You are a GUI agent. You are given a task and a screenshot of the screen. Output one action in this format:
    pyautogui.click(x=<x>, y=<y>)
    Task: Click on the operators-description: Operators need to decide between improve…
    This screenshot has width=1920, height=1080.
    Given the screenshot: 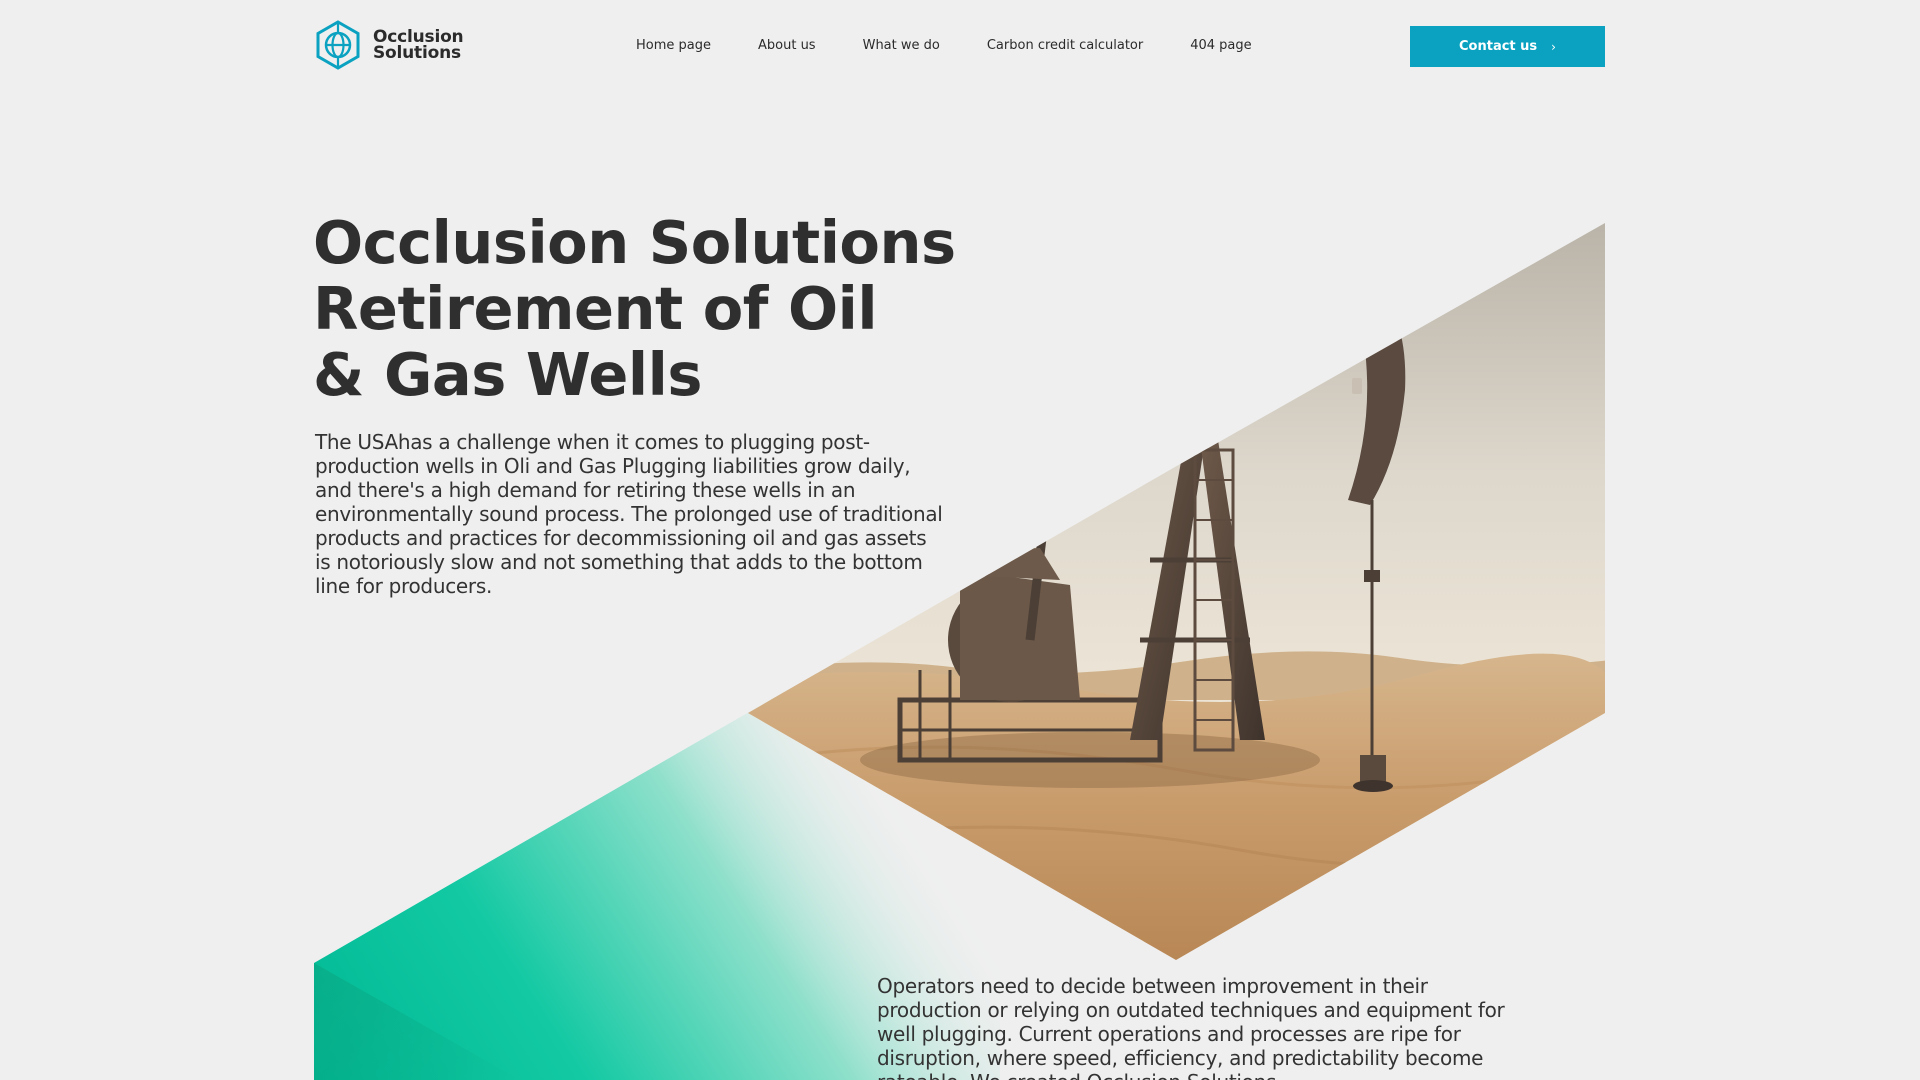 What is the action you would take?
    pyautogui.click(x=1191, y=1027)
    